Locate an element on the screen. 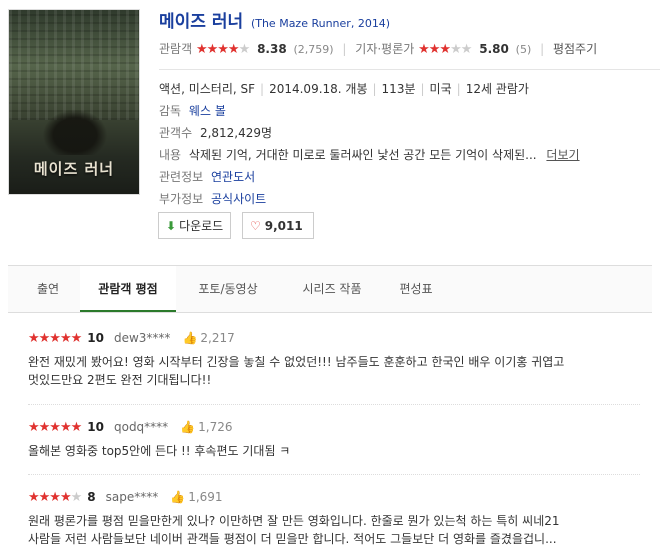 The image size is (660, 556). review-likes: 1,691 is located at coordinates (205, 497).